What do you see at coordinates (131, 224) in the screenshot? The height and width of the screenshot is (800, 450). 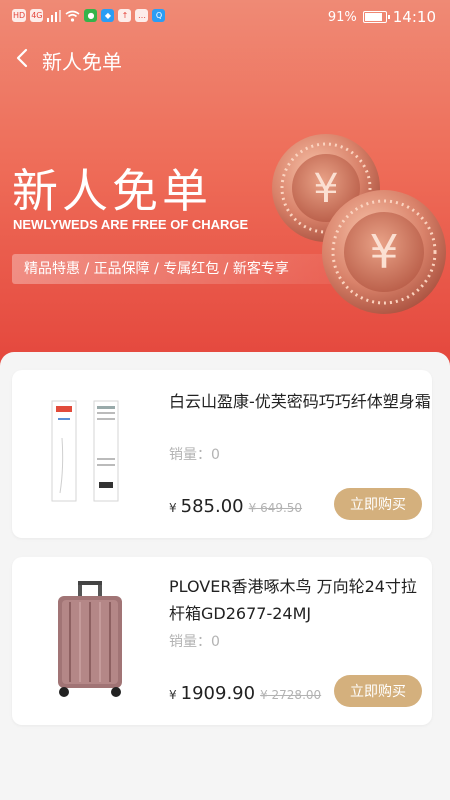 I see `banner-subtitle: NEWLYWEDS ARE FREE OF CHARGE` at bounding box center [131, 224].